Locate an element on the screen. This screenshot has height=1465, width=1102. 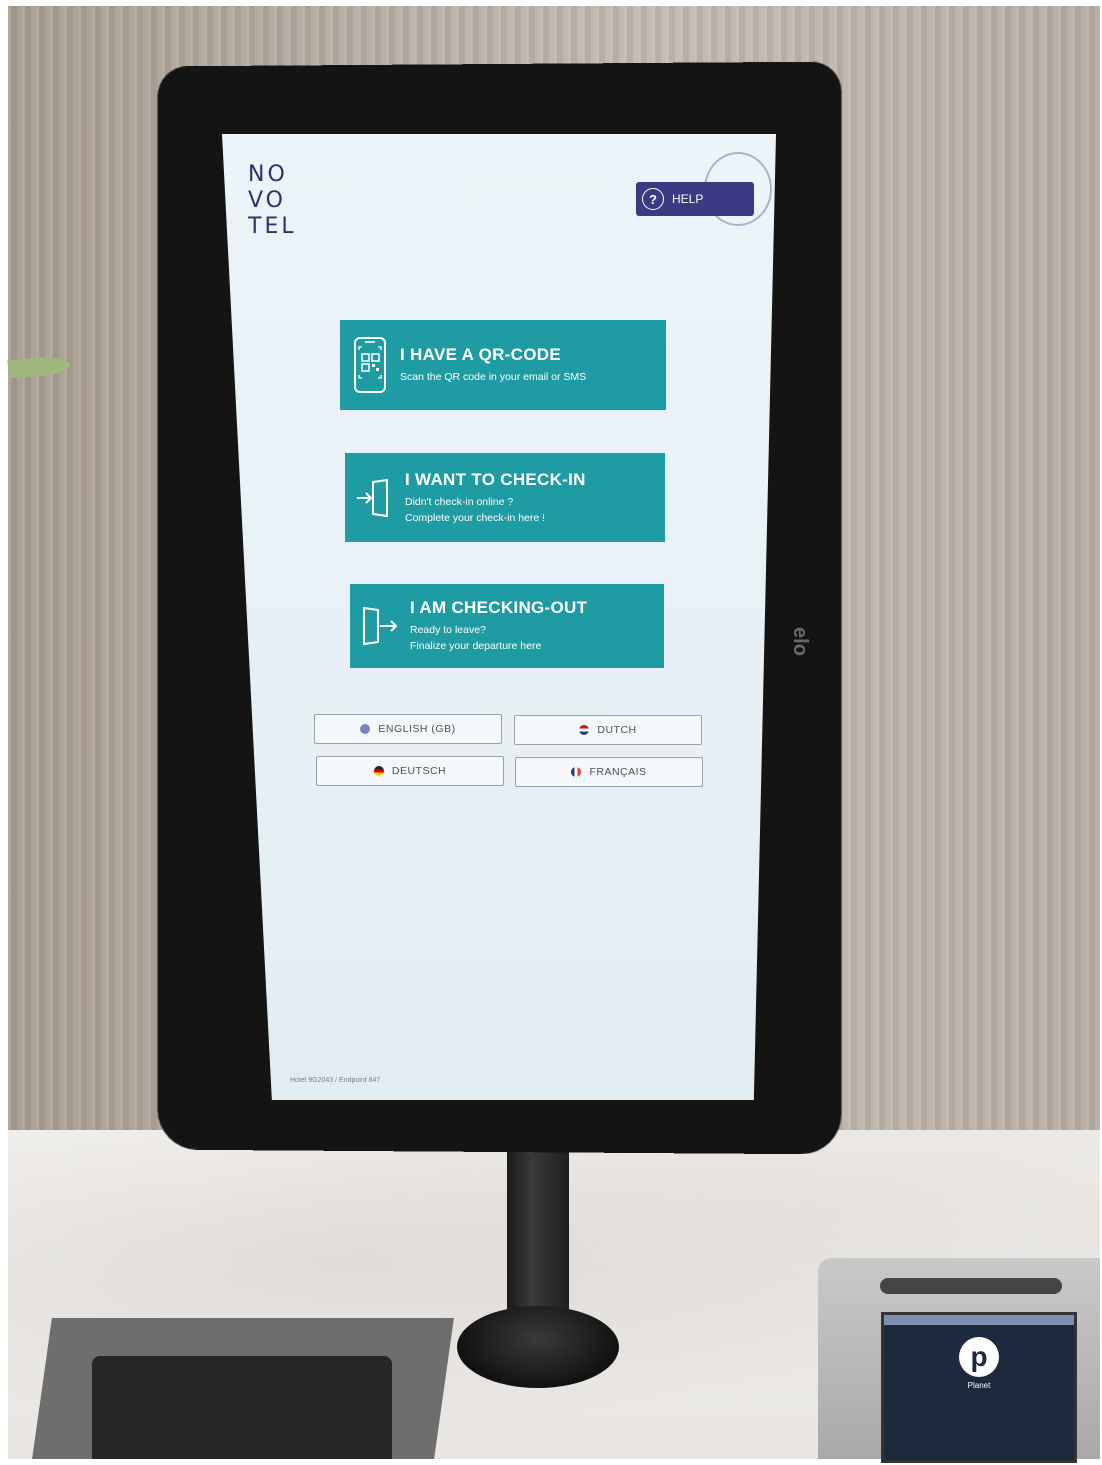
check-out-line: Ready to leave? is located at coordinates (448, 630).